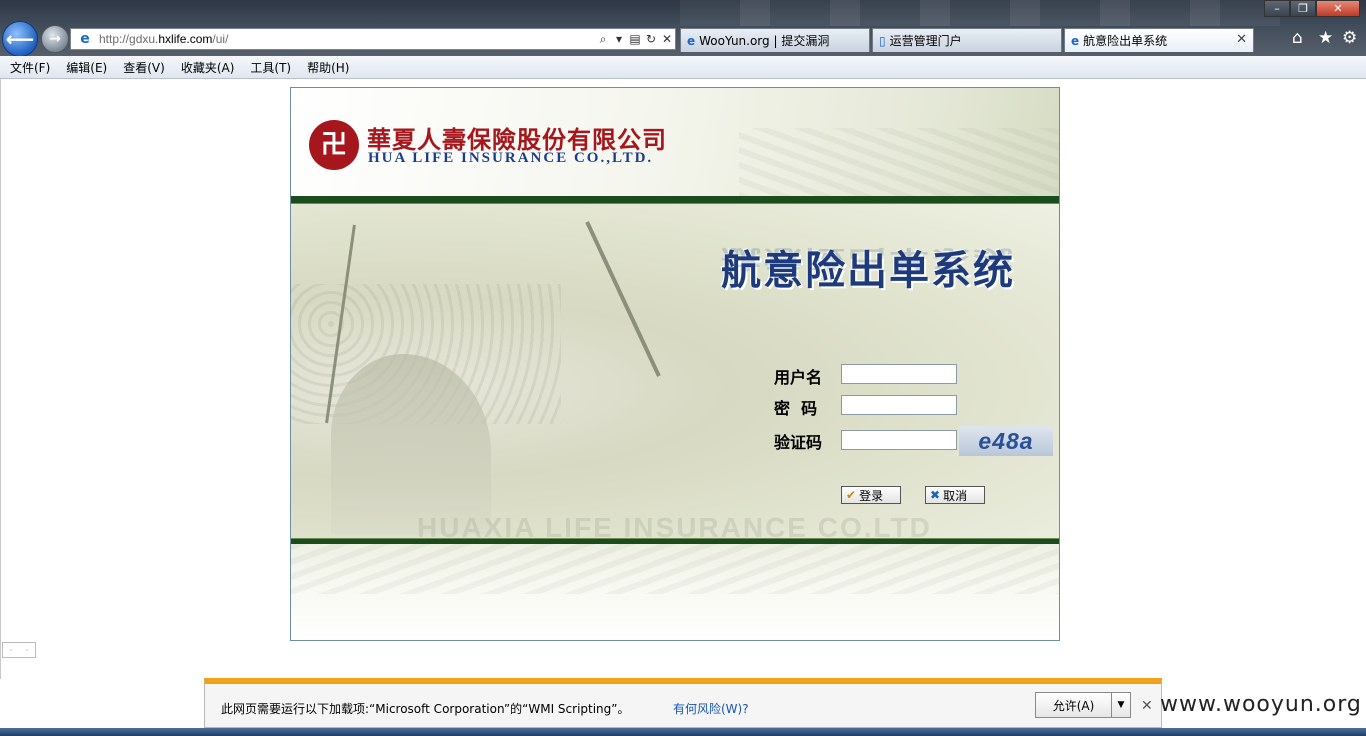 The image size is (1366, 736). I want to click on menu-edit: 编辑(E), so click(86, 67).